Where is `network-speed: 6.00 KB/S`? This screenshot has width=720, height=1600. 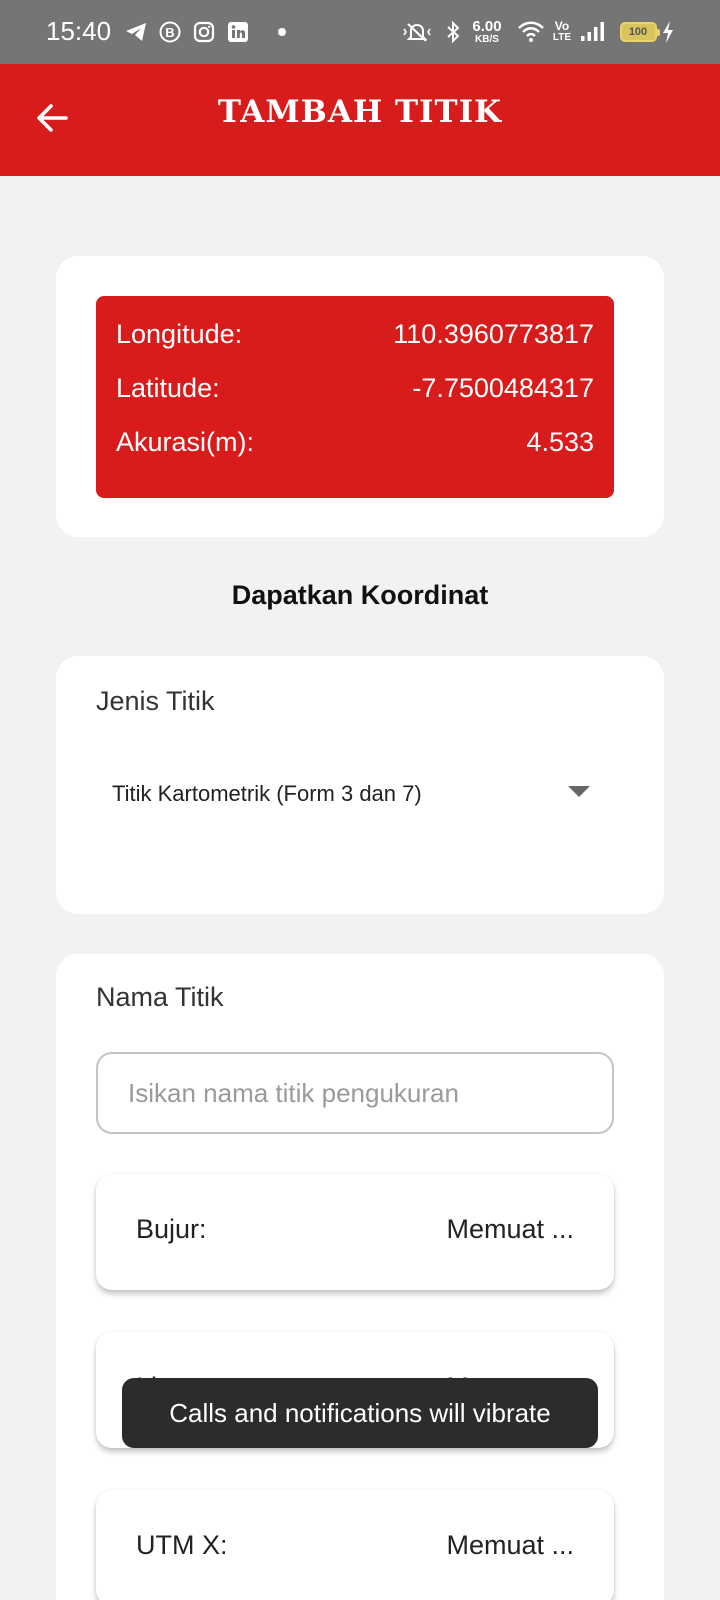
network-speed: 6.00 KB/S is located at coordinates (487, 31).